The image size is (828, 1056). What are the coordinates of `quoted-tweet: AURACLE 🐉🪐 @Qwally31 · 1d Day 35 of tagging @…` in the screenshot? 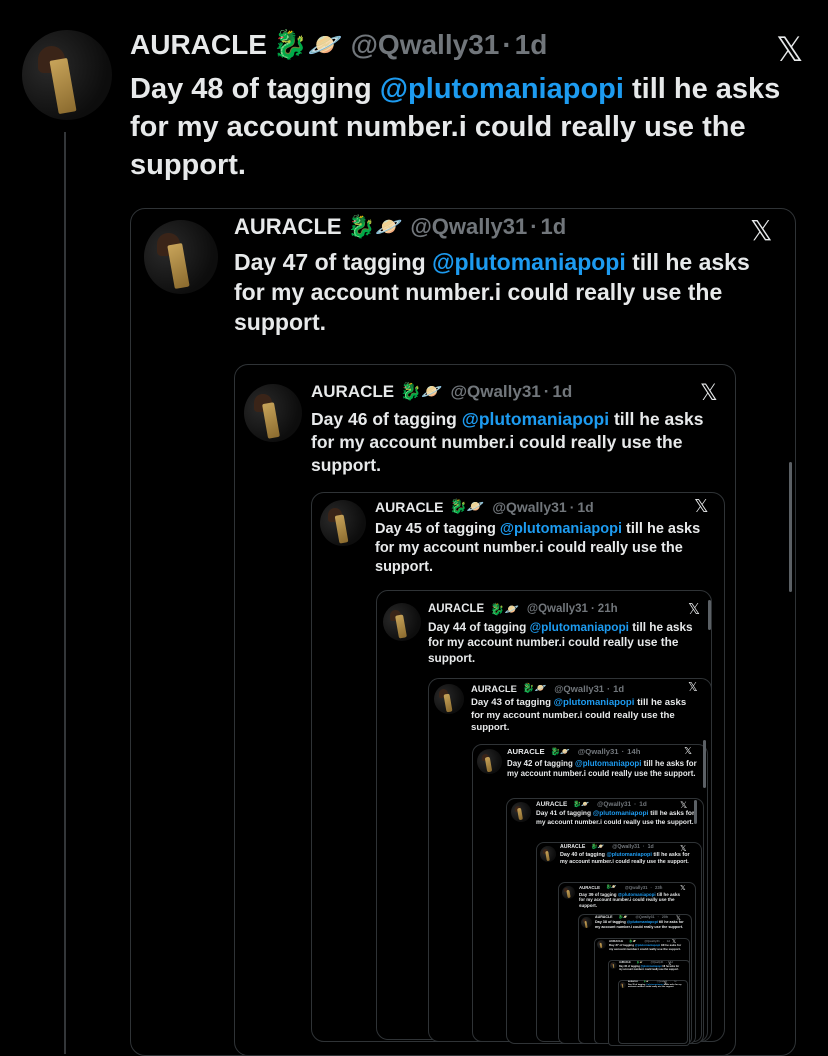 It's located at (655, 985).